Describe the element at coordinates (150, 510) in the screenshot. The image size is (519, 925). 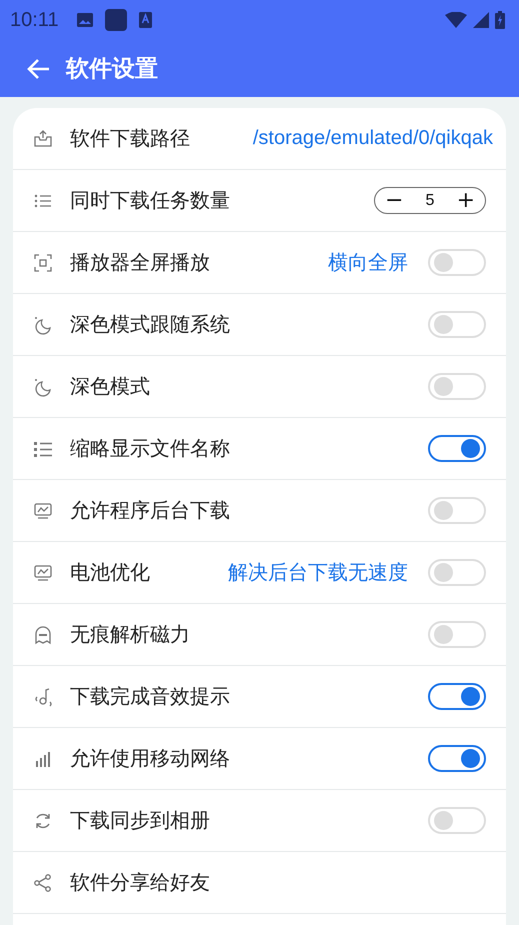
I see `setting-label: 允许程序后台下载` at that location.